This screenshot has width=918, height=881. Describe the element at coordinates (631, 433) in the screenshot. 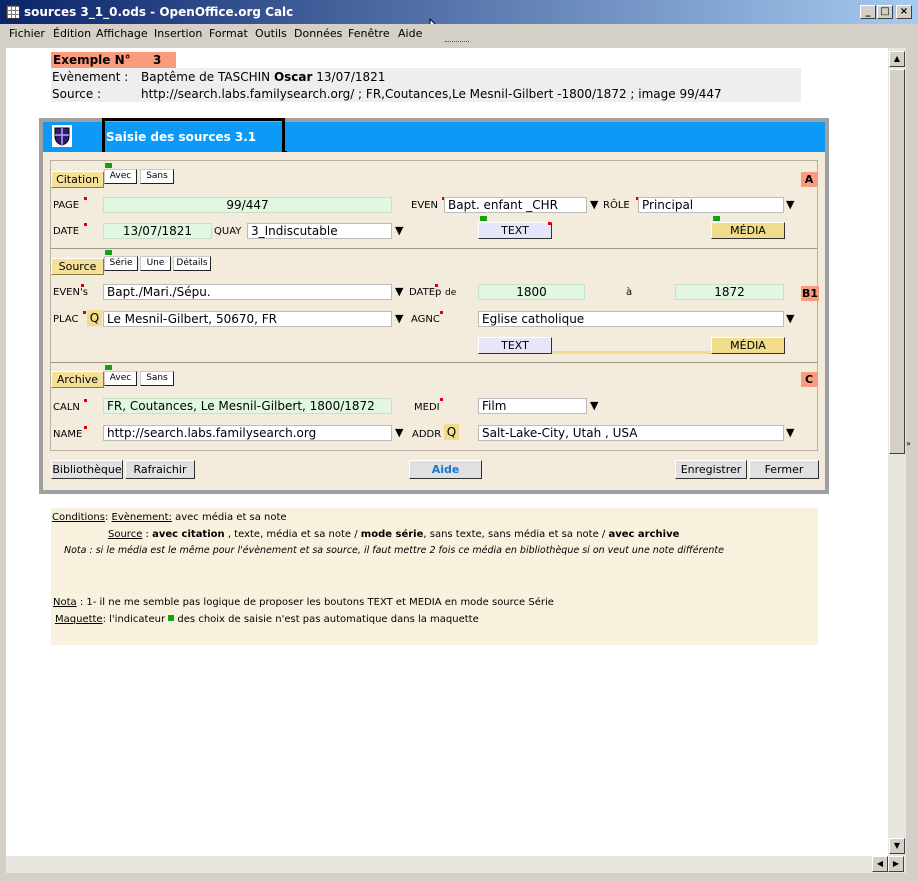

I see `addr-field: Salt-Lake-City, Utah , USA` at that location.